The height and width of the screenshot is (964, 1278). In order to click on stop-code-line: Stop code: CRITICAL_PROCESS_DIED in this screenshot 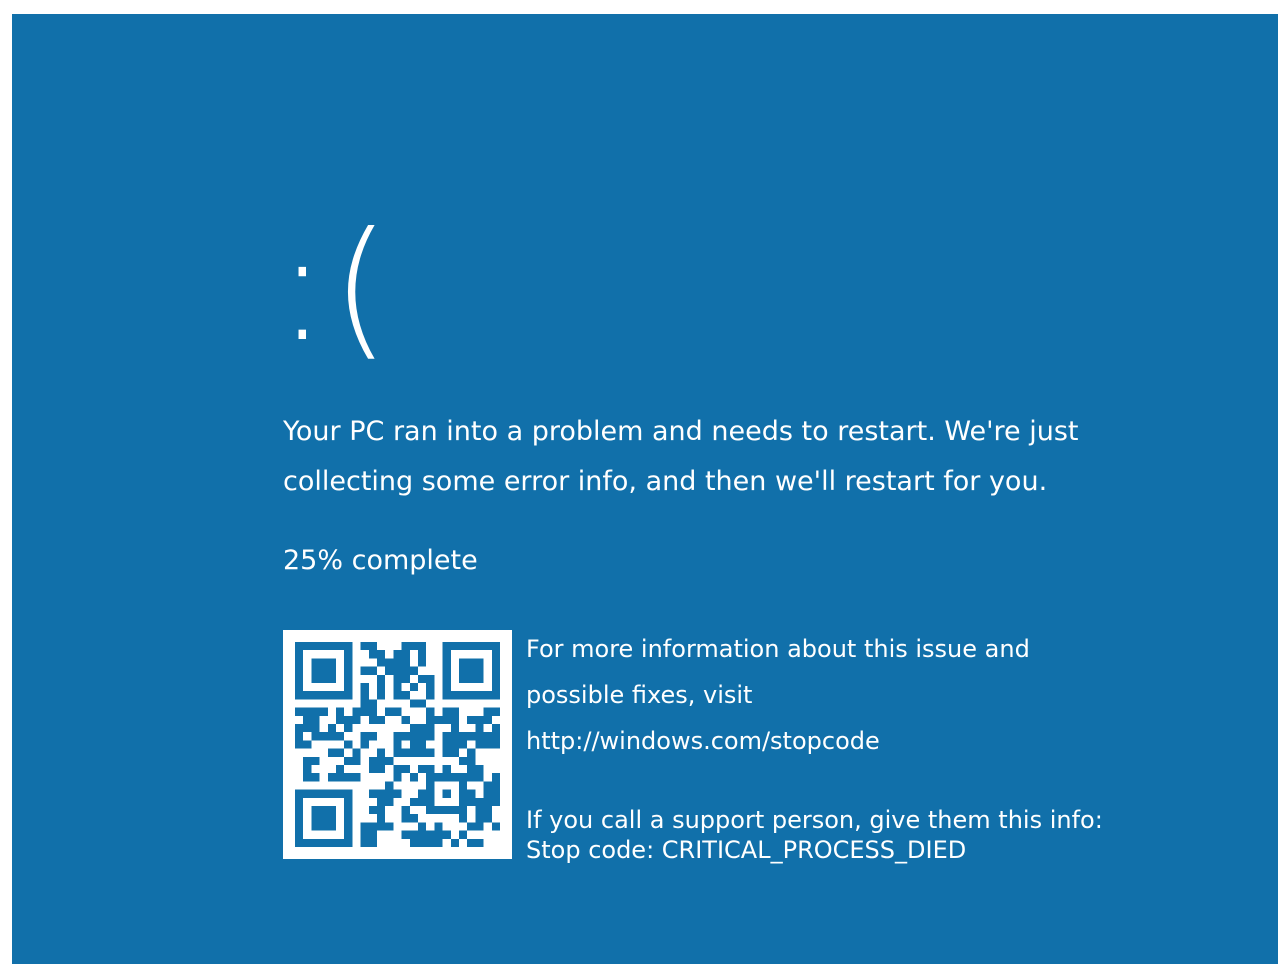, I will do `click(746, 850)`.